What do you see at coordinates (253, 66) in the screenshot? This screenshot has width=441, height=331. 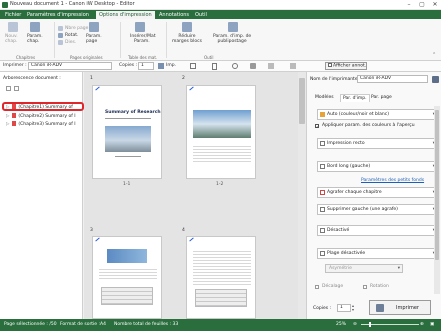 I see `settings-icon` at bounding box center [253, 66].